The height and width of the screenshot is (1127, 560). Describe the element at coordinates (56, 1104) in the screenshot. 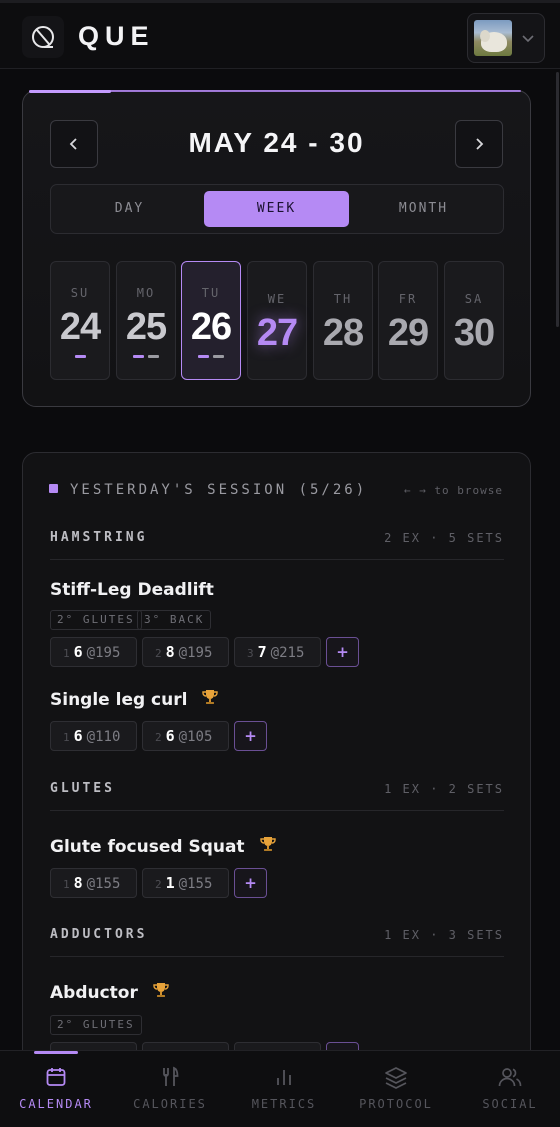

I see `tab-label: CALENDAR` at that location.